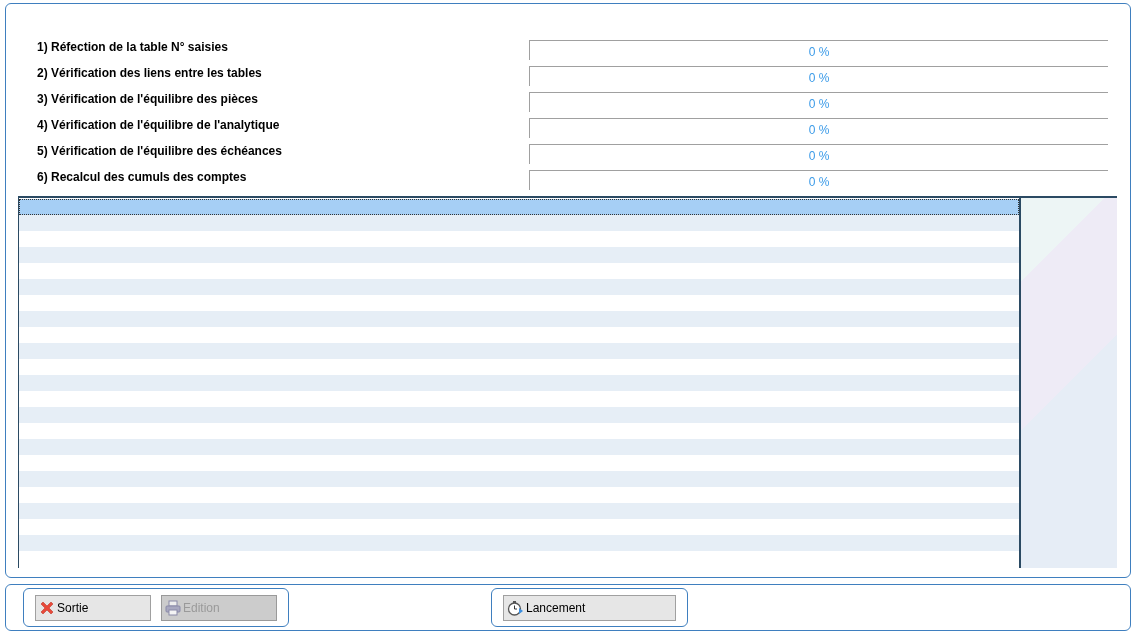  I want to click on cross-icon, so click(47, 607).